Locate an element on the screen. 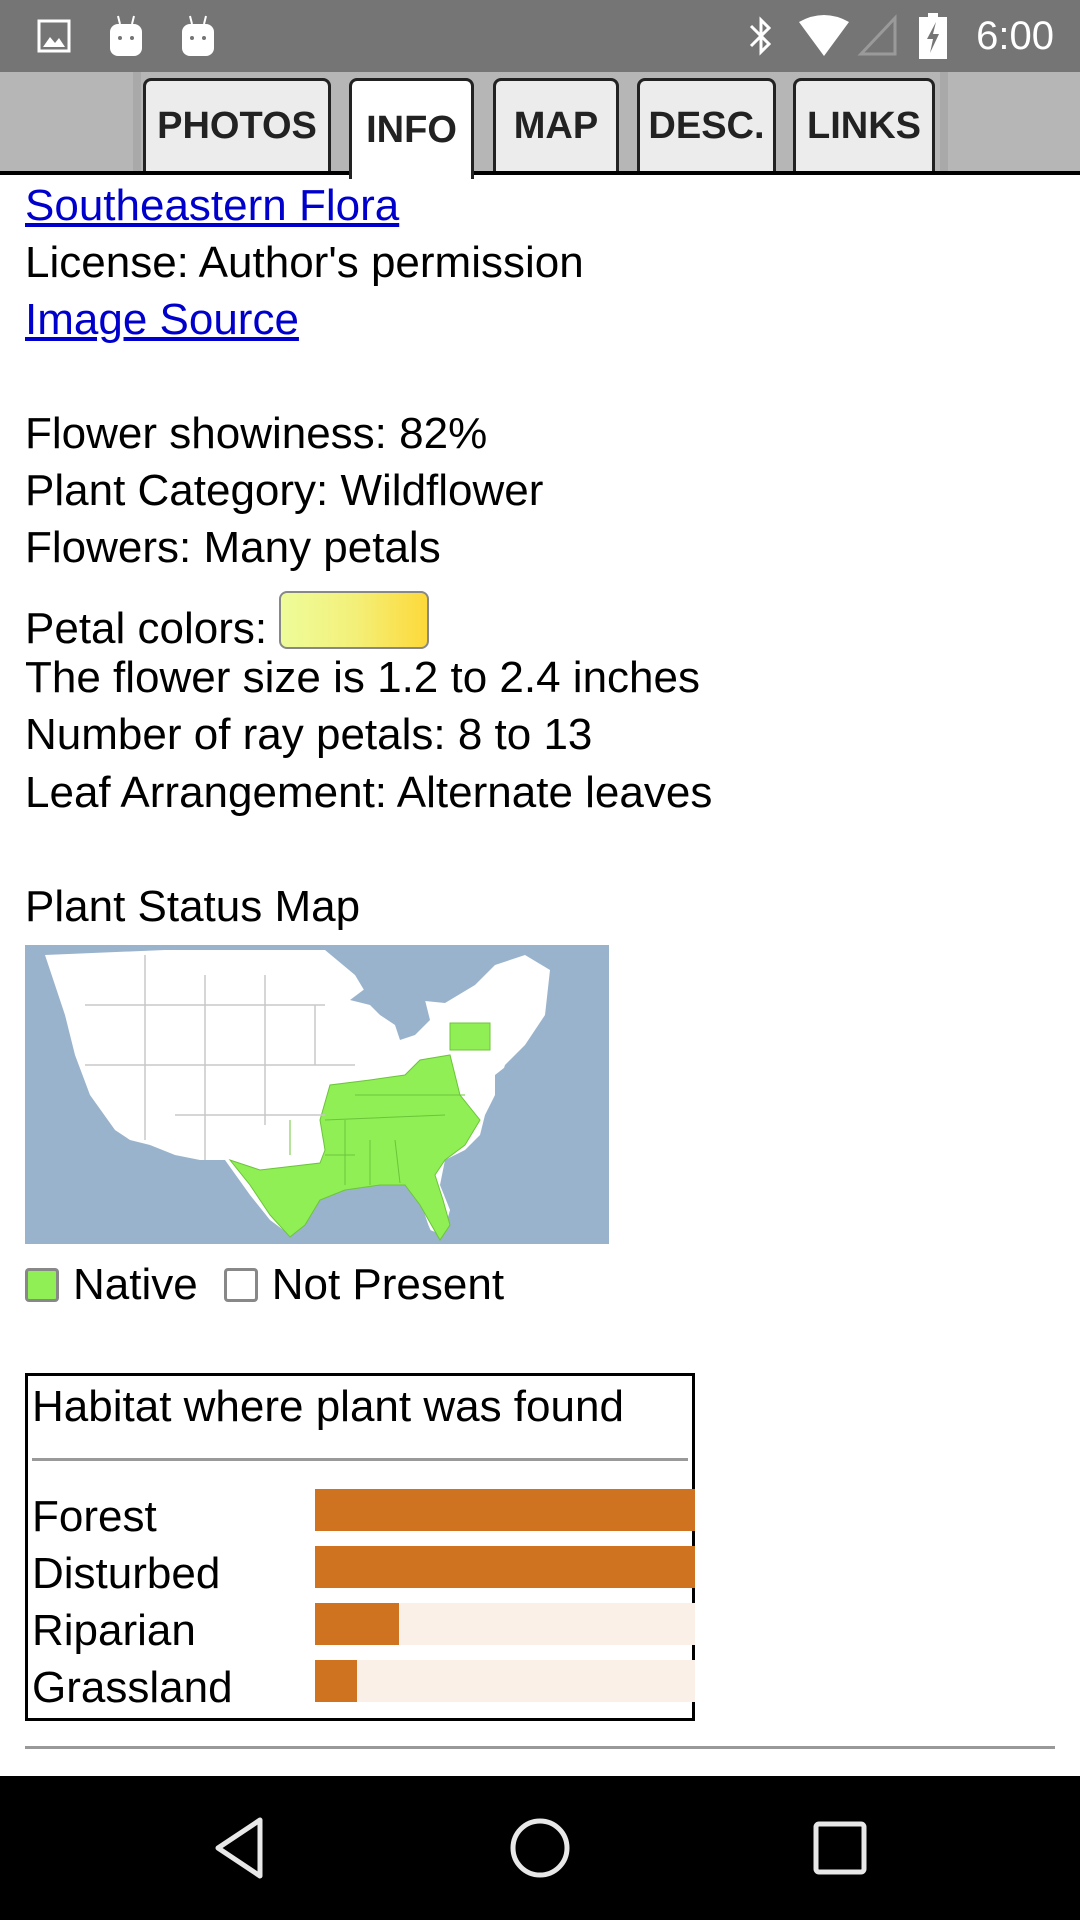 The width and height of the screenshot is (1080, 1920). tab-bar-left-edge is located at coordinates (137, 121).